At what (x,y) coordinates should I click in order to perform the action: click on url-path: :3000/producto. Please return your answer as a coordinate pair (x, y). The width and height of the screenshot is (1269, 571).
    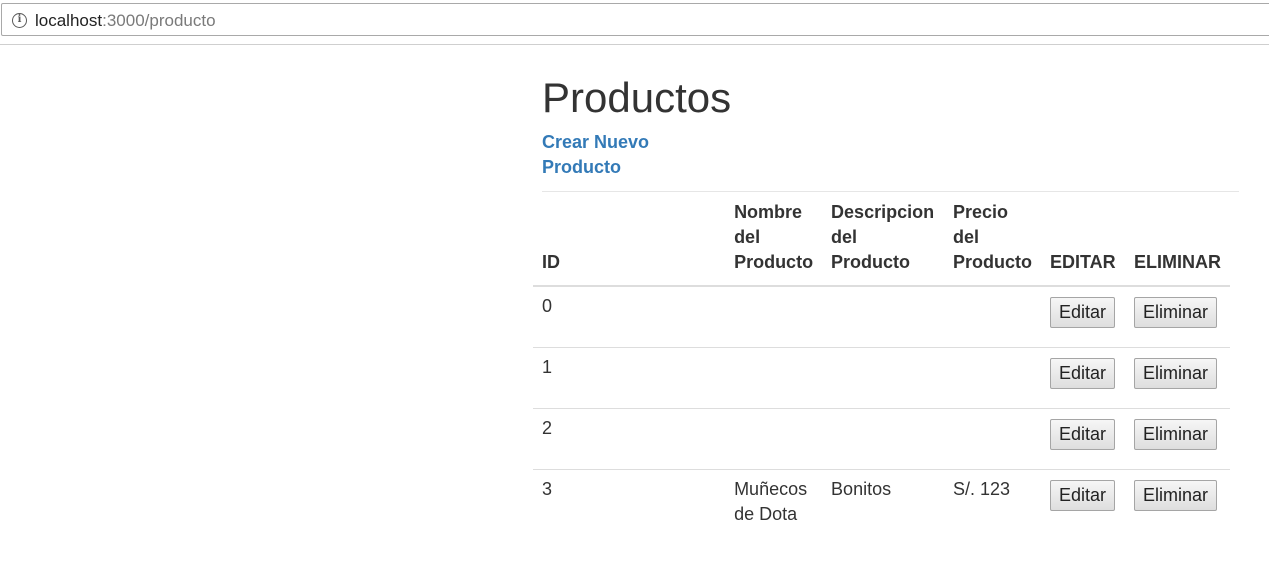
    Looking at the image, I should click on (159, 20).